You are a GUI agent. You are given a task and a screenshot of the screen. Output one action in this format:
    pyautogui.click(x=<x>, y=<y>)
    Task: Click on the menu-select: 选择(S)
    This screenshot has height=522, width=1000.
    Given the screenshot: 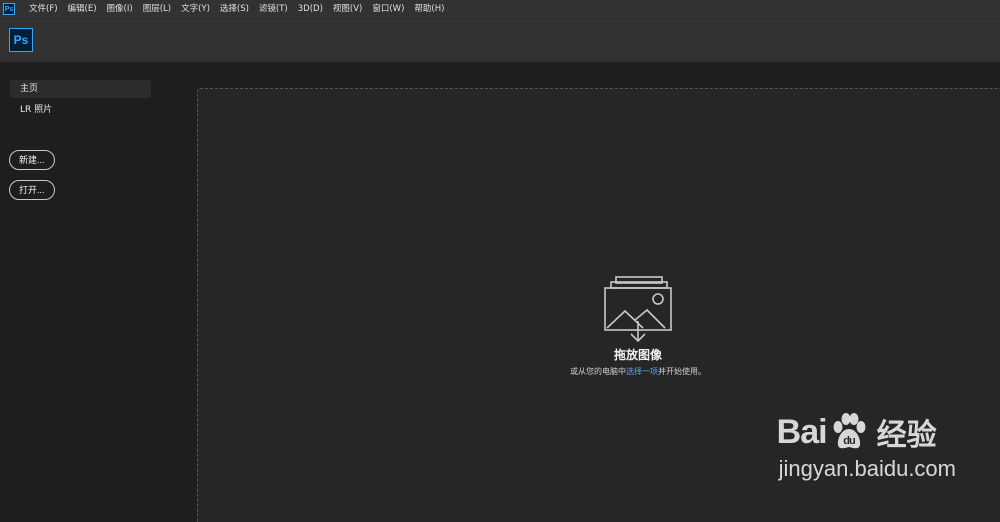 What is the action you would take?
    pyautogui.click(x=234, y=9)
    